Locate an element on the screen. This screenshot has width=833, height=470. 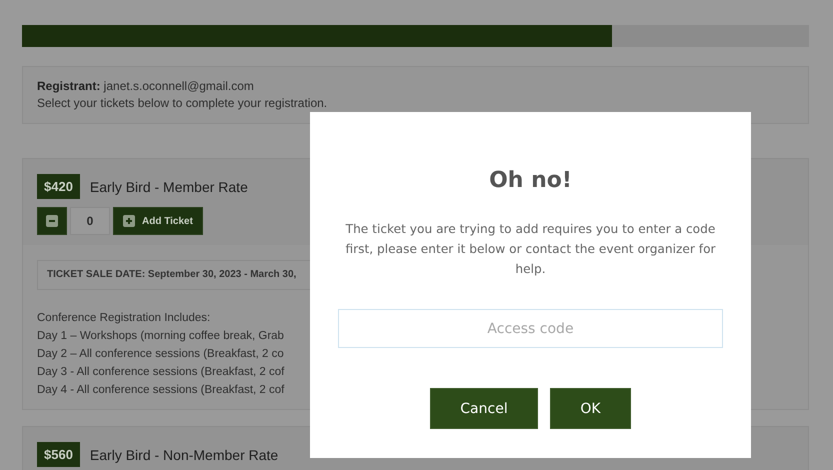
minus-icon is located at coordinates (52, 221).